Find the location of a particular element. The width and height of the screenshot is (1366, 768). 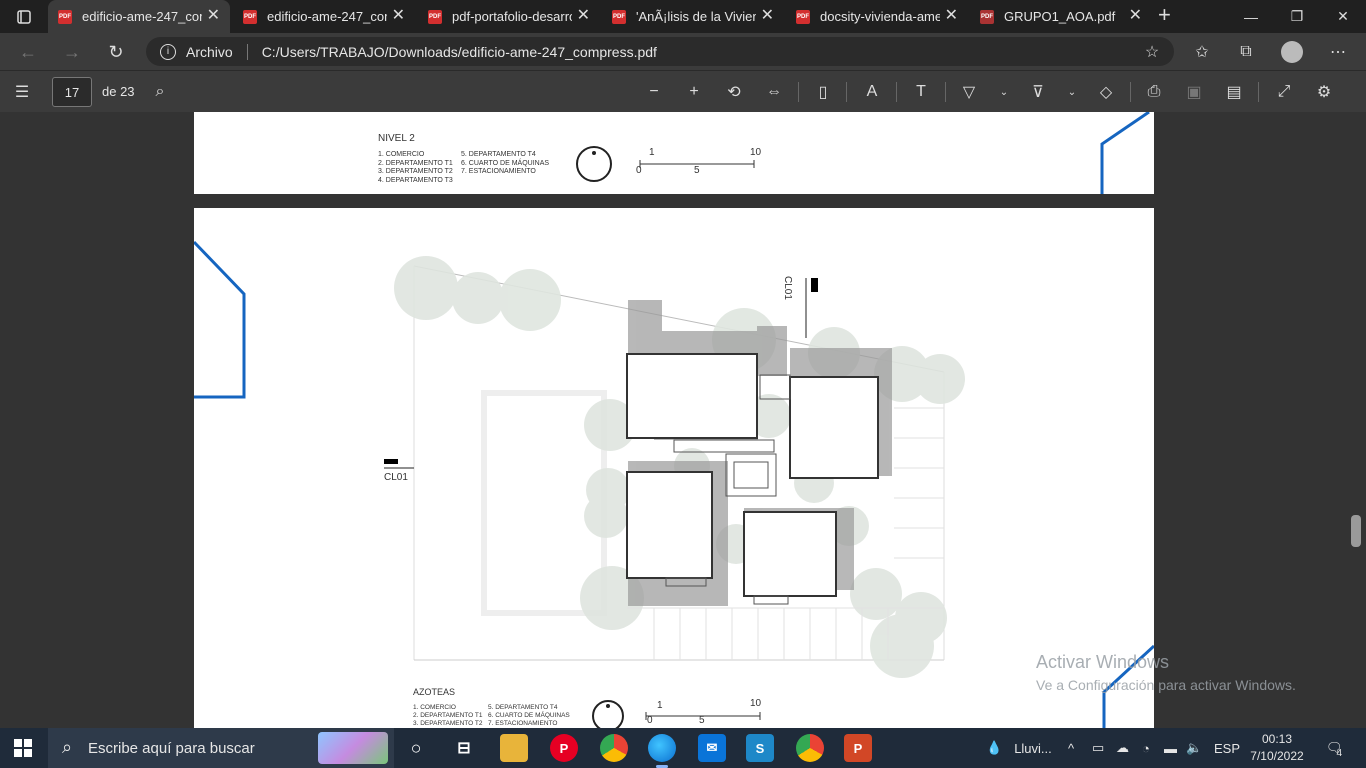

read-aloud-icon: A is located at coordinates (872, 92).